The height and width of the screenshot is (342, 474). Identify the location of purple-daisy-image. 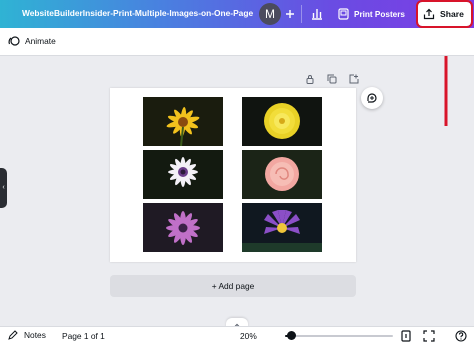
(183, 227).